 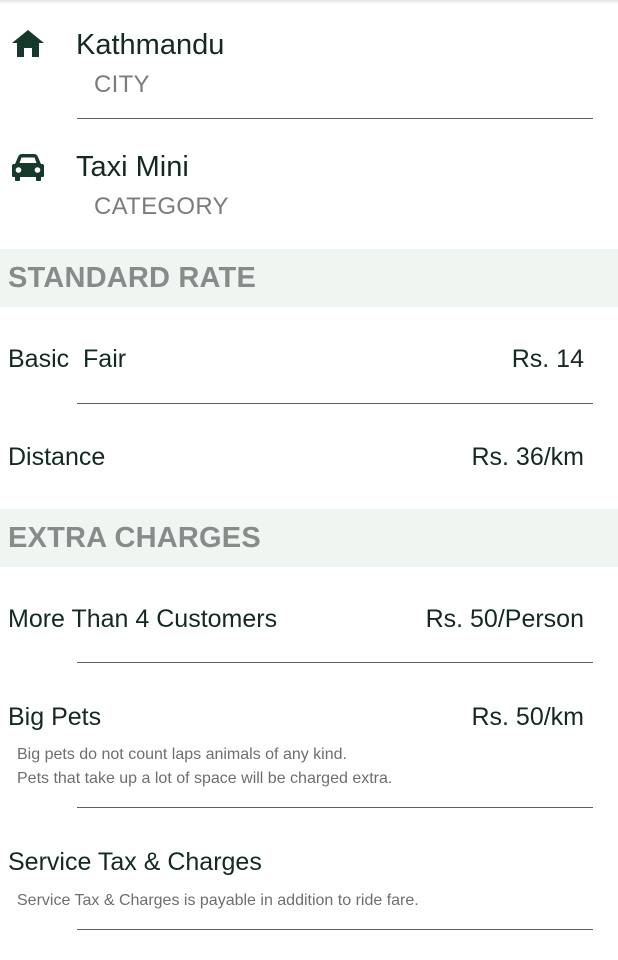 I want to click on home-icon, so click(x=28, y=44).